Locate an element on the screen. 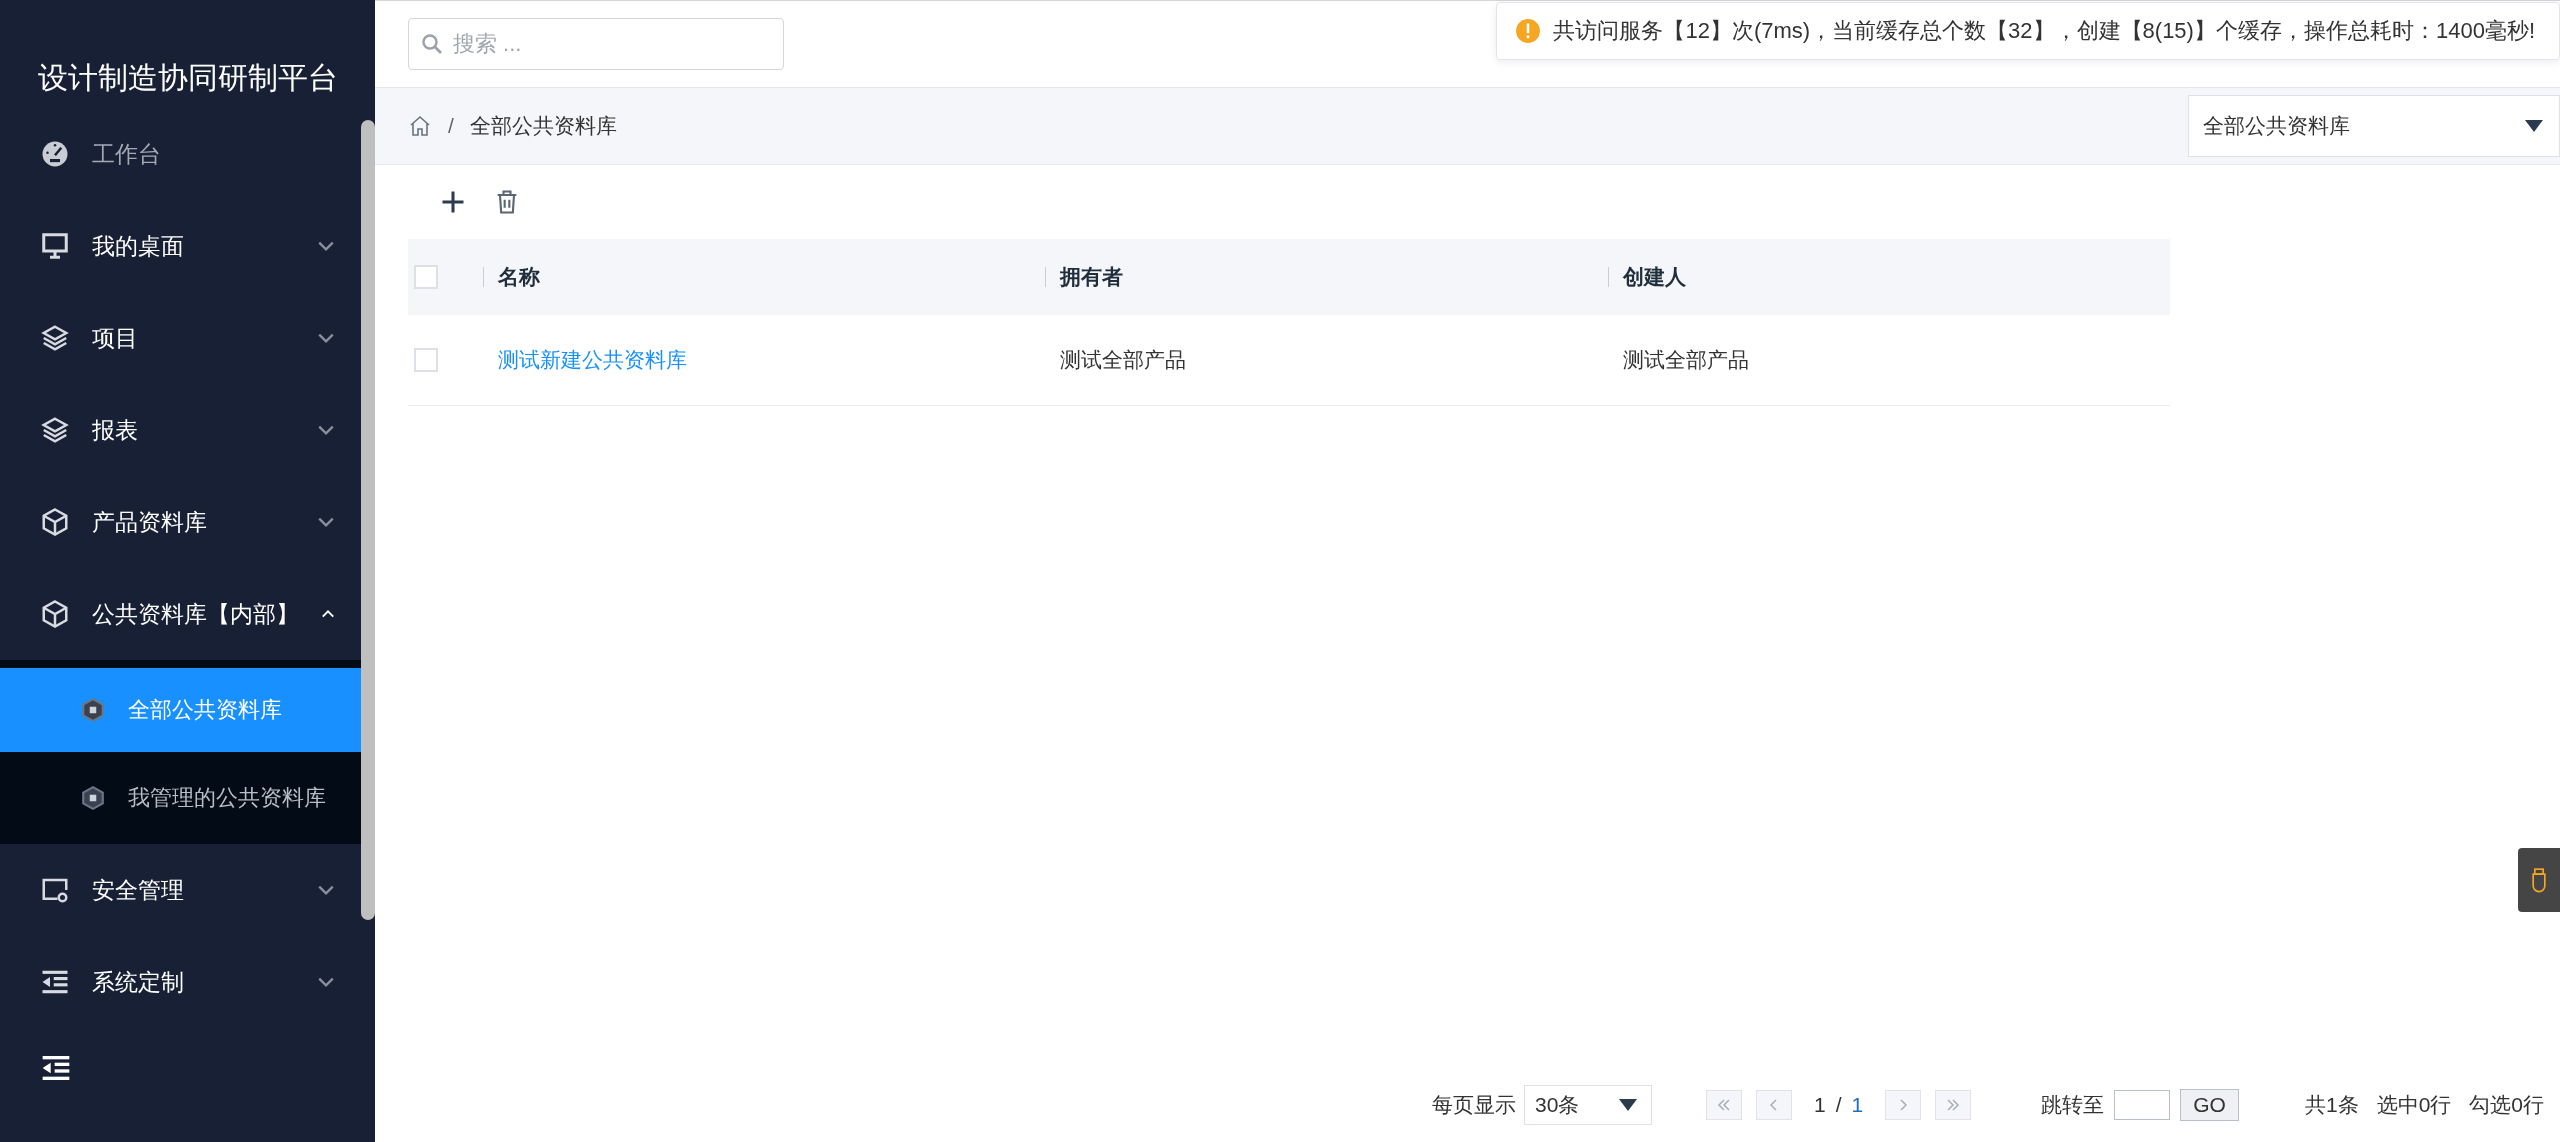 This screenshot has height=1142, width=2560. column-header: 创建人 is located at coordinates (1654, 277).